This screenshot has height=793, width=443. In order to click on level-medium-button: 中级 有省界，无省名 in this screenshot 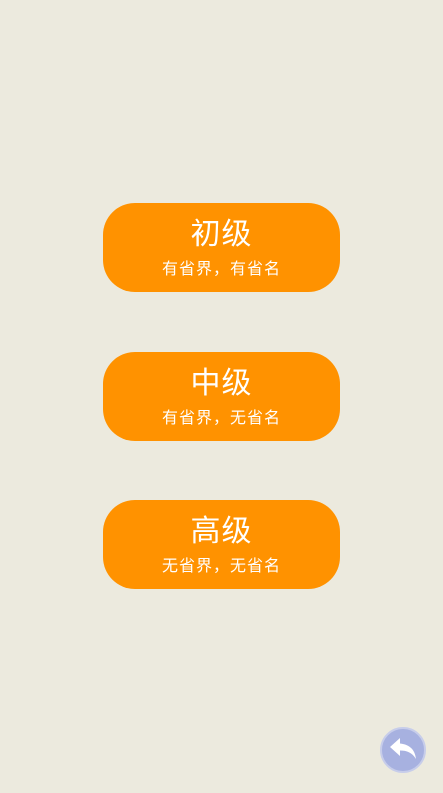, I will do `click(221, 396)`.